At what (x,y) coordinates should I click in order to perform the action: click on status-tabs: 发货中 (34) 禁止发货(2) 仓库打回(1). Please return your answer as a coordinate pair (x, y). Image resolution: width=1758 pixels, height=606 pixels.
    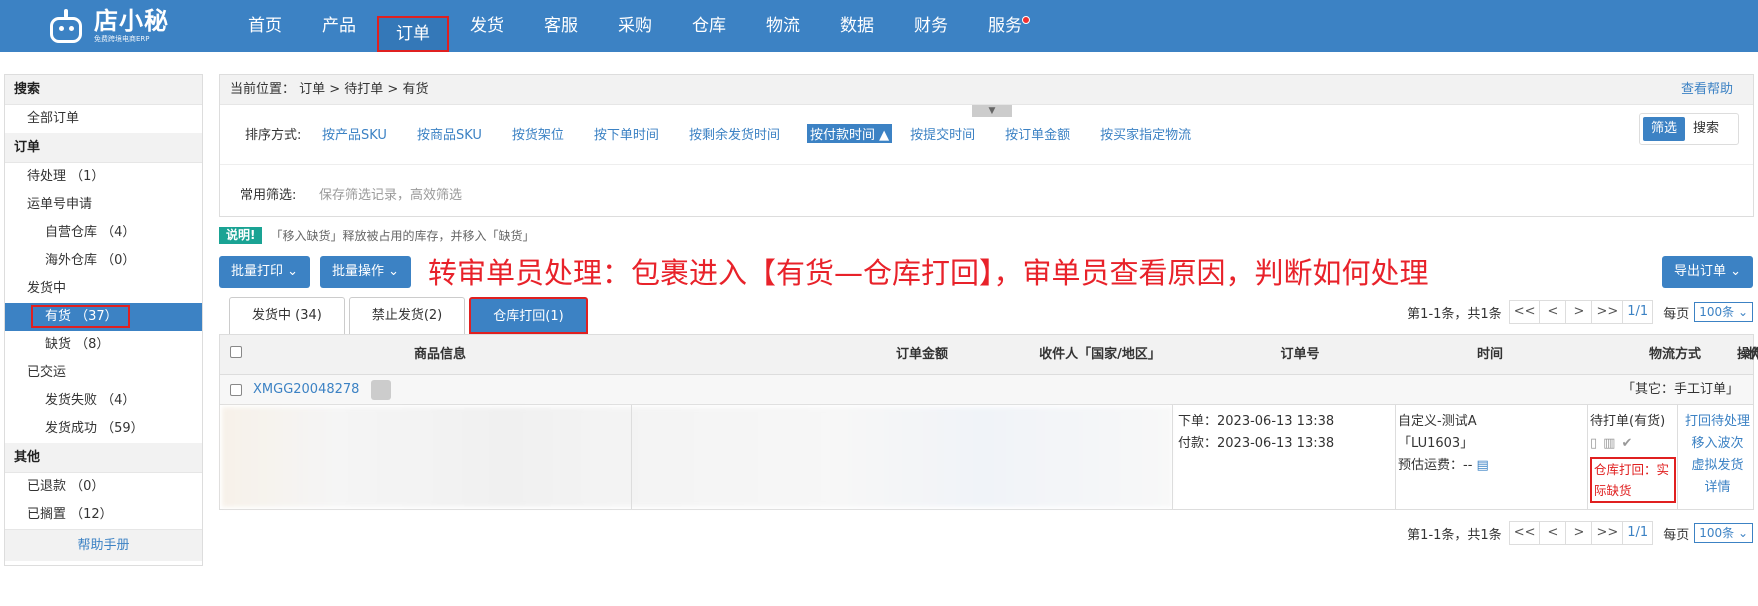
    Looking at the image, I should click on (410, 315).